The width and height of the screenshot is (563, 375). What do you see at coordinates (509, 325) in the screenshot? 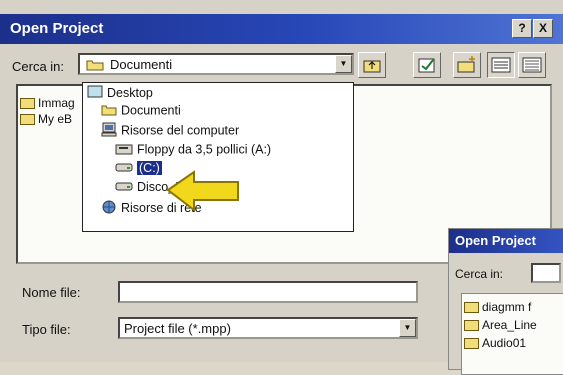
I see `file-name: Area_Line` at bounding box center [509, 325].